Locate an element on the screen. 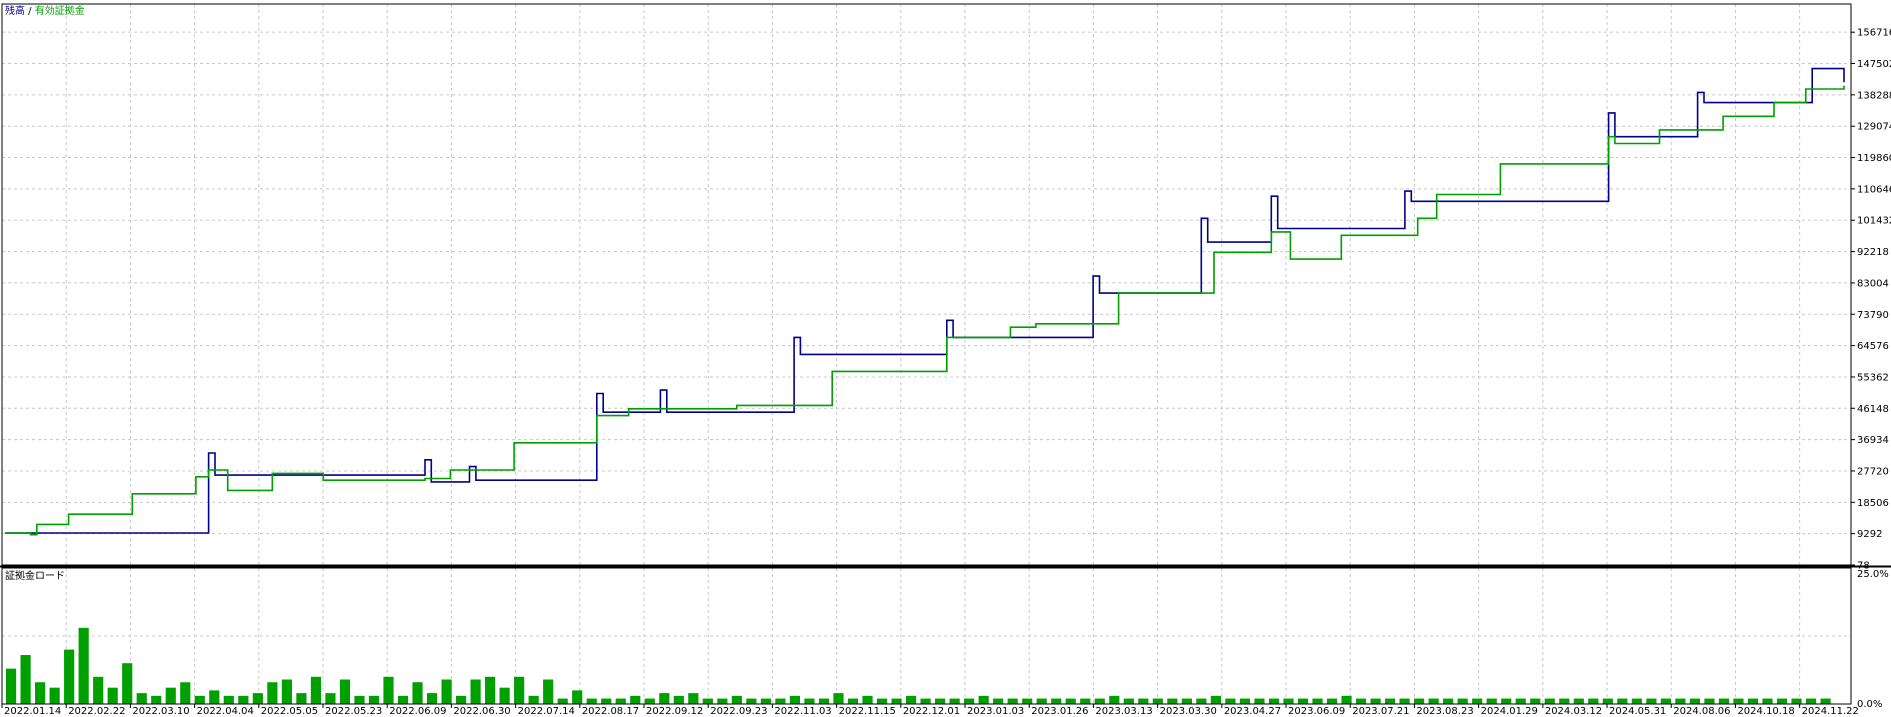 This screenshot has height=717, width=1891. x-tick-label: 2022.05.23 is located at coordinates (353, 711).